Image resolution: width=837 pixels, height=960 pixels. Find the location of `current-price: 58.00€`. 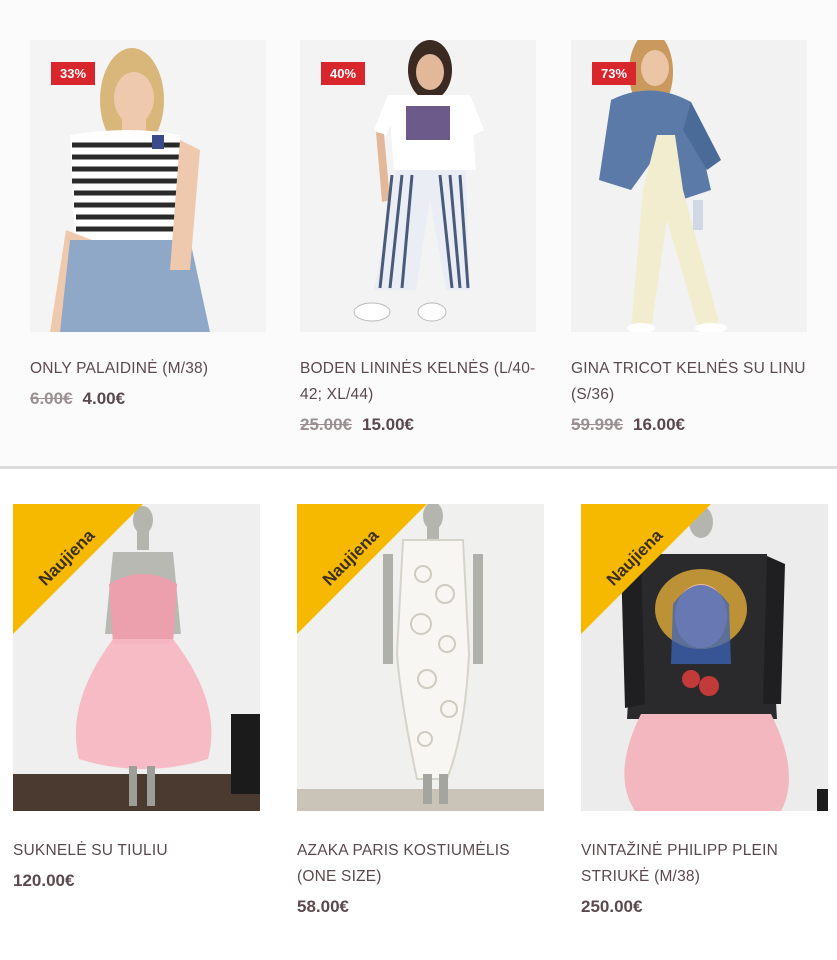

current-price: 58.00€ is located at coordinates (323, 906).